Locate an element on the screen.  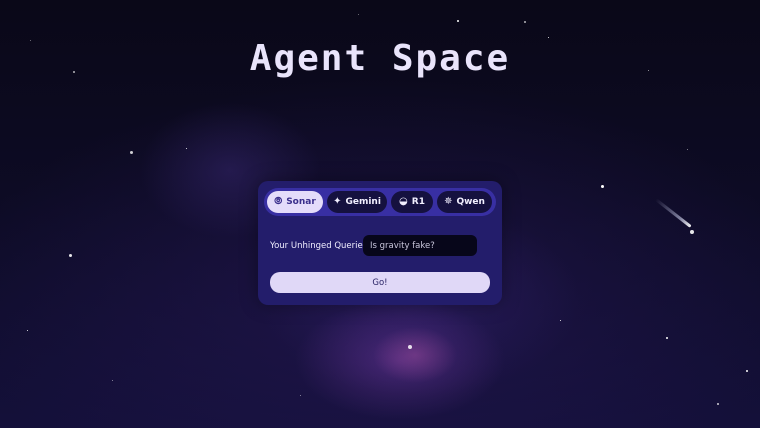
tab-gemini: ✦ Gemini is located at coordinates (357, 202).